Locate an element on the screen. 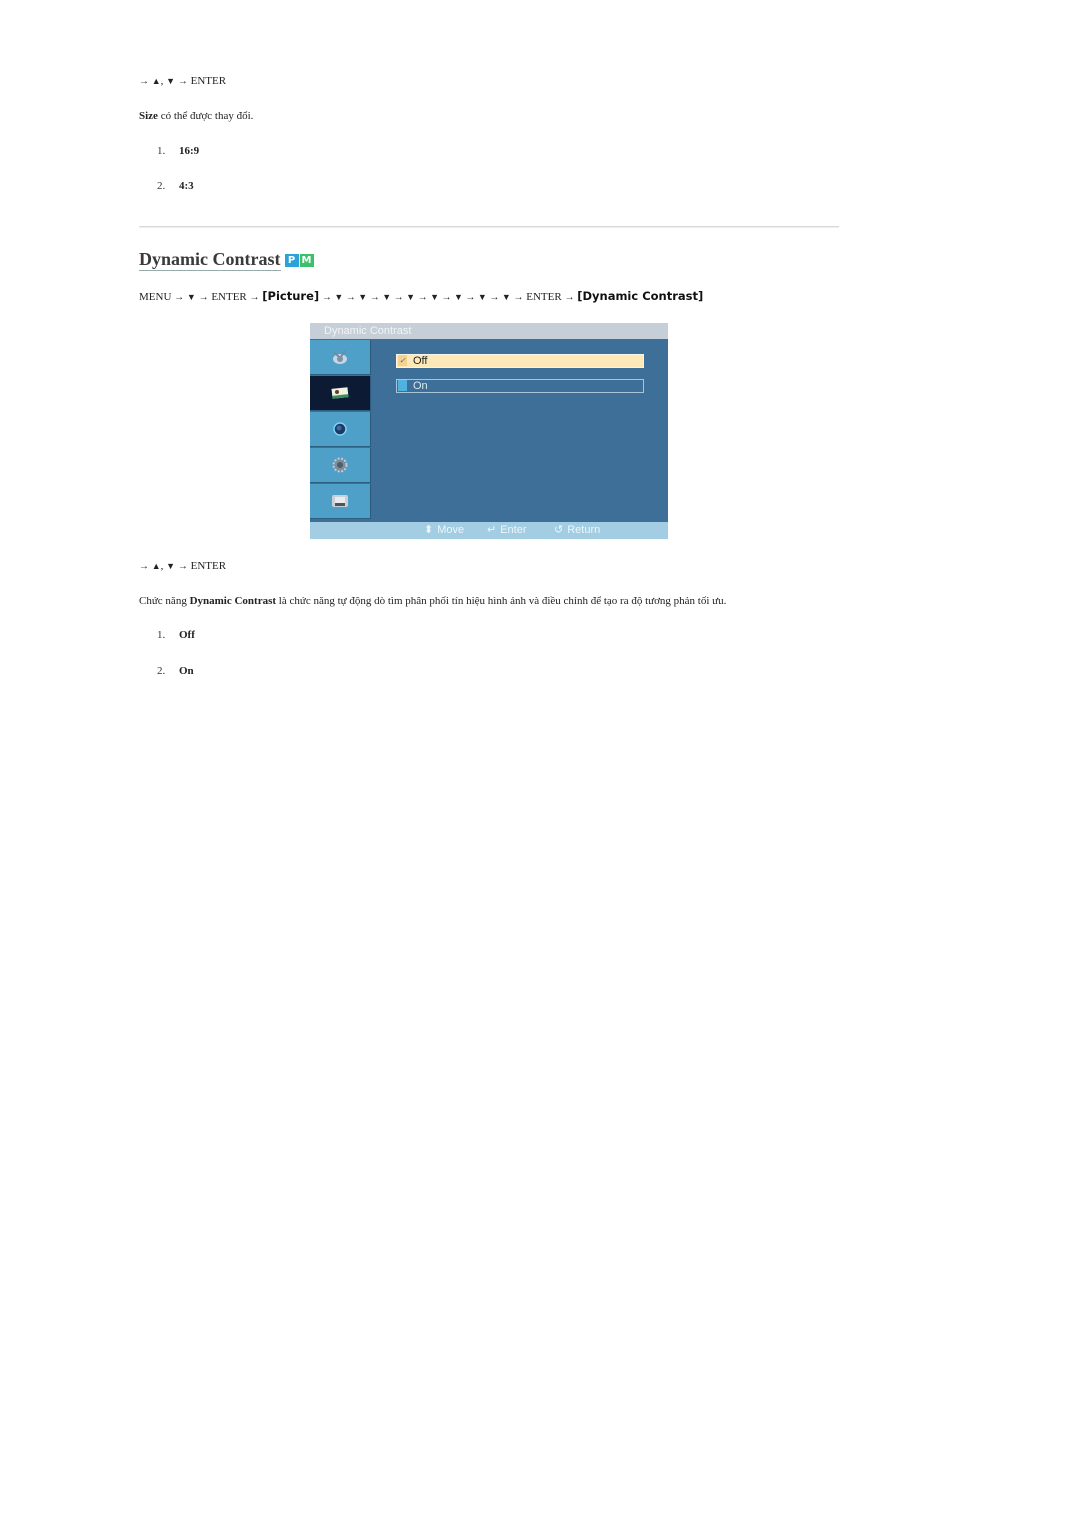 This screenshot has height=1527, width=1080. multi-control-icon is located at coordinates (340, 501).